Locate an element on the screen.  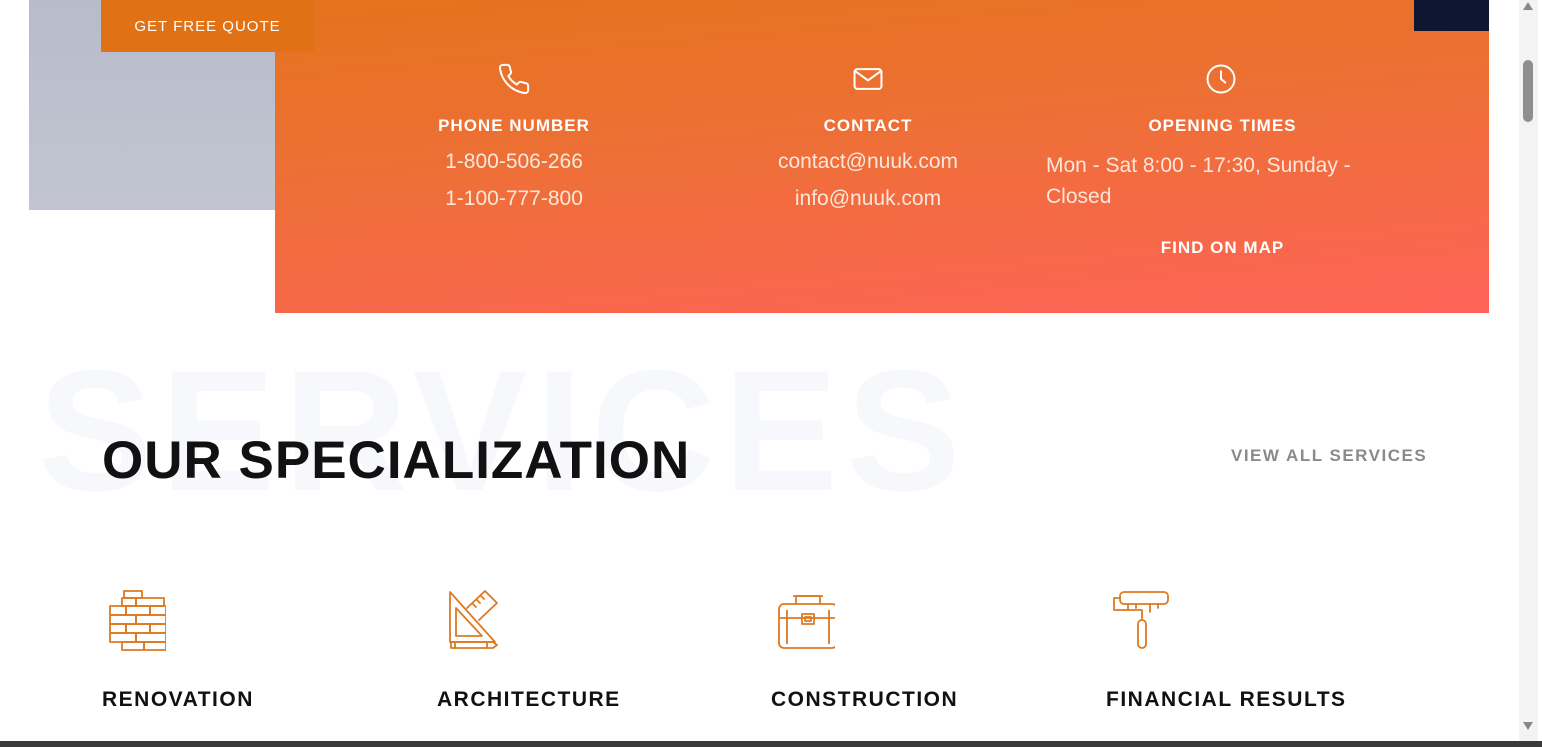
service-construction: CONSTRUCTION is located at coordinates (864, 648).